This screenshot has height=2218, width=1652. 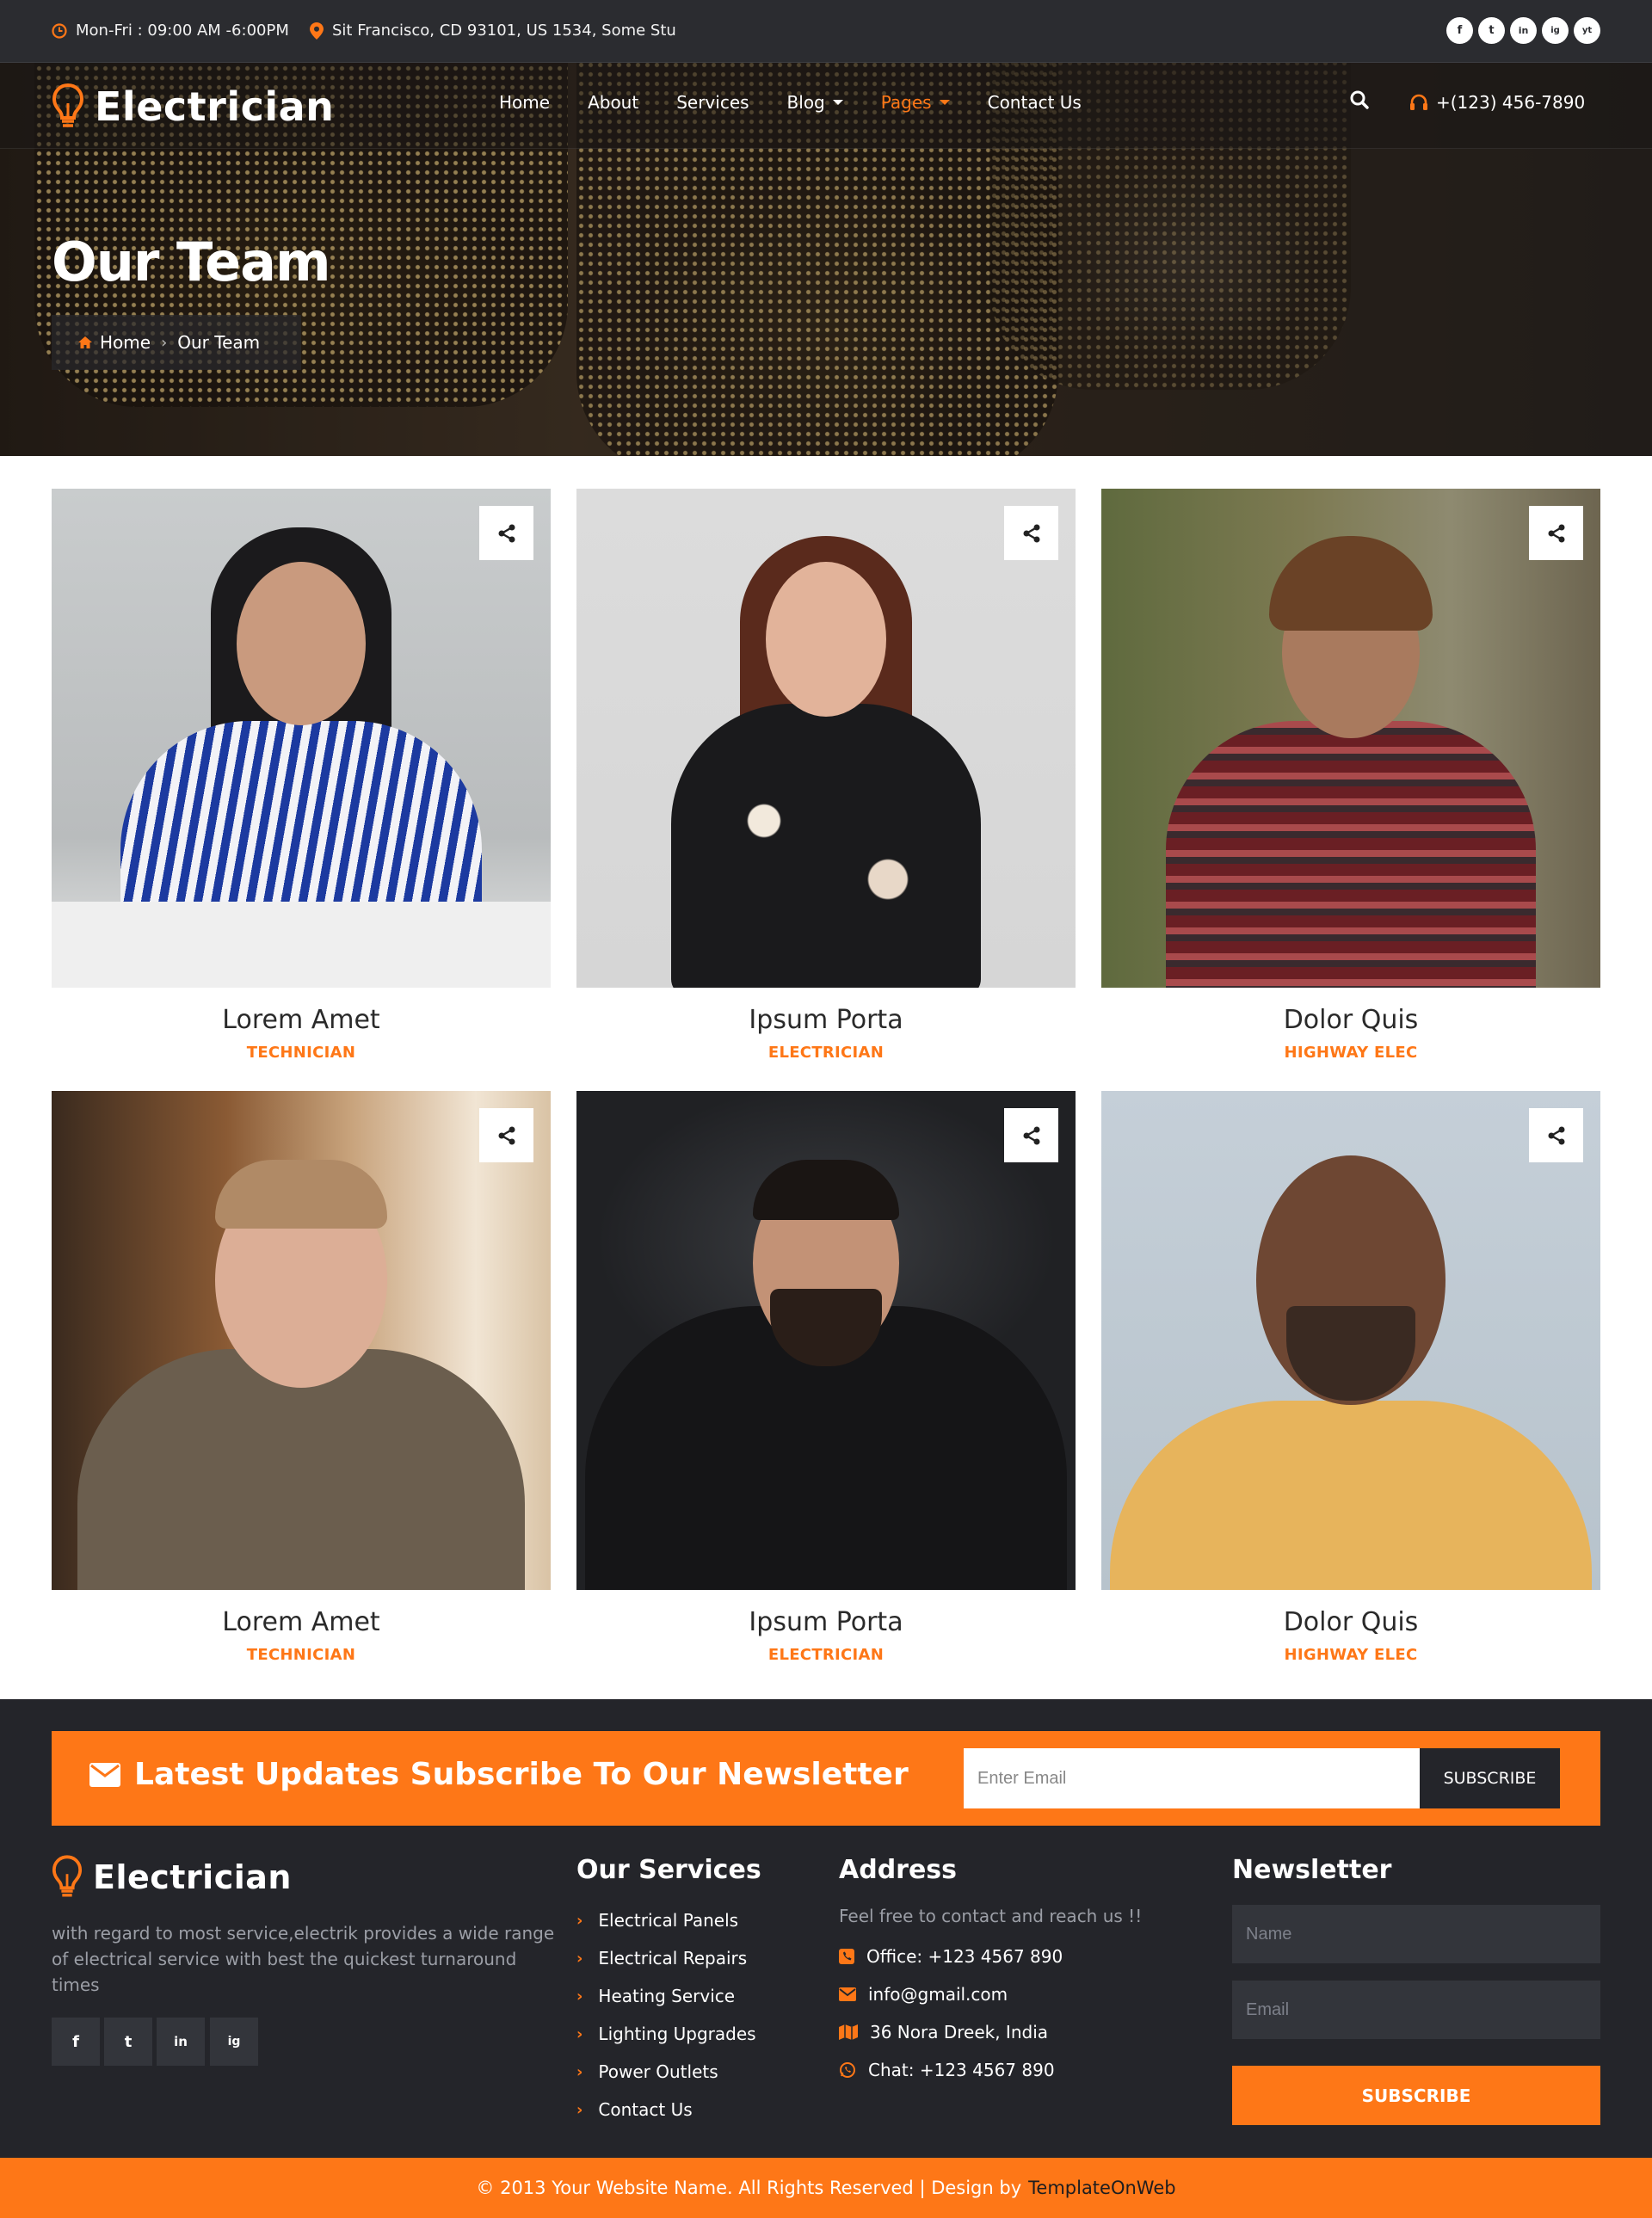 What do you see at coordinates (666, 2034) in the screenshot?
I see `service-link: › Lighting Upgrades` at bounding box center [666, 2034].